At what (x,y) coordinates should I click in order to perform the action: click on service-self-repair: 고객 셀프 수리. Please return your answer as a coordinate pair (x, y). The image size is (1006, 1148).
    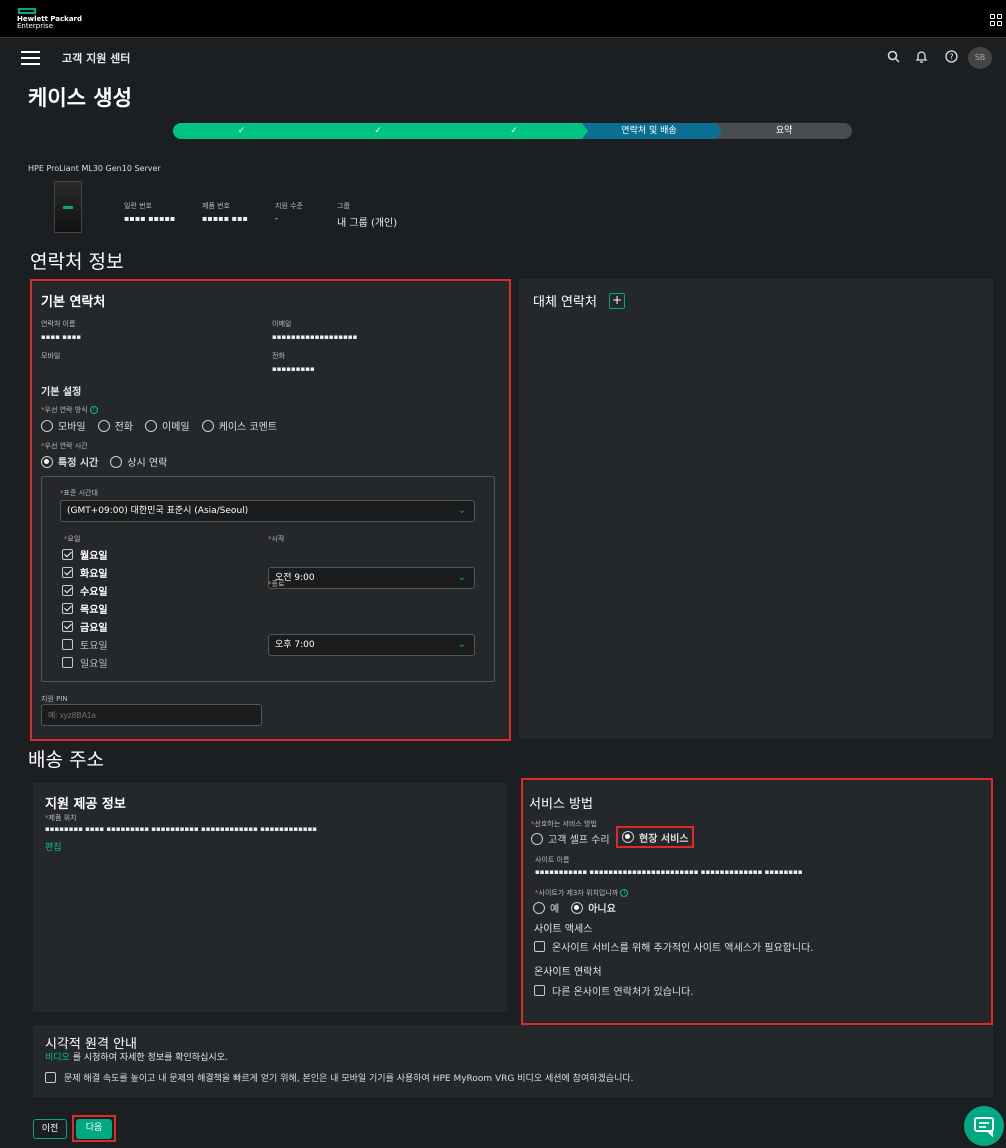
    Looking at the image, I should click on (570, 838).